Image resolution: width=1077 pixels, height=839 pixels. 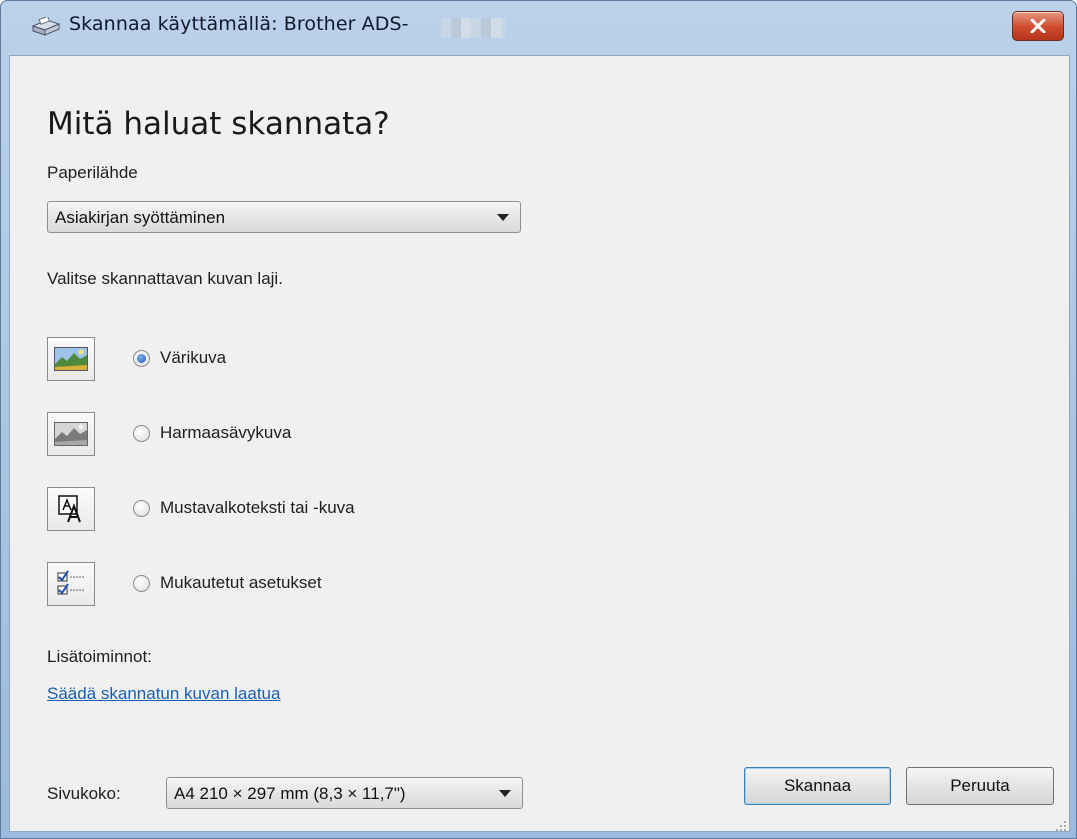 What do you see at coordinates (141, 508) in the screenshot?
I see `black-white-text-radio` at bounding box center [141, 508].